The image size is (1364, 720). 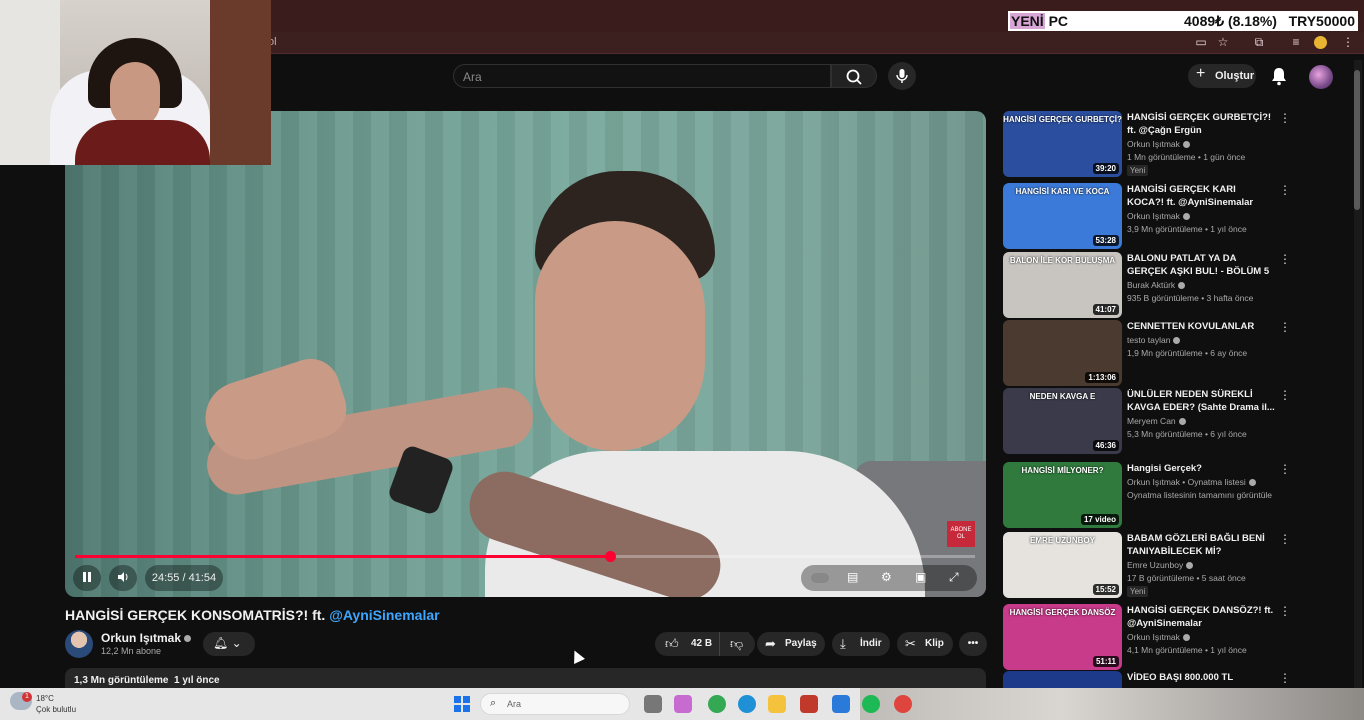 I want to click on dislike-button: 👎︎, so click(x=737, y=644).